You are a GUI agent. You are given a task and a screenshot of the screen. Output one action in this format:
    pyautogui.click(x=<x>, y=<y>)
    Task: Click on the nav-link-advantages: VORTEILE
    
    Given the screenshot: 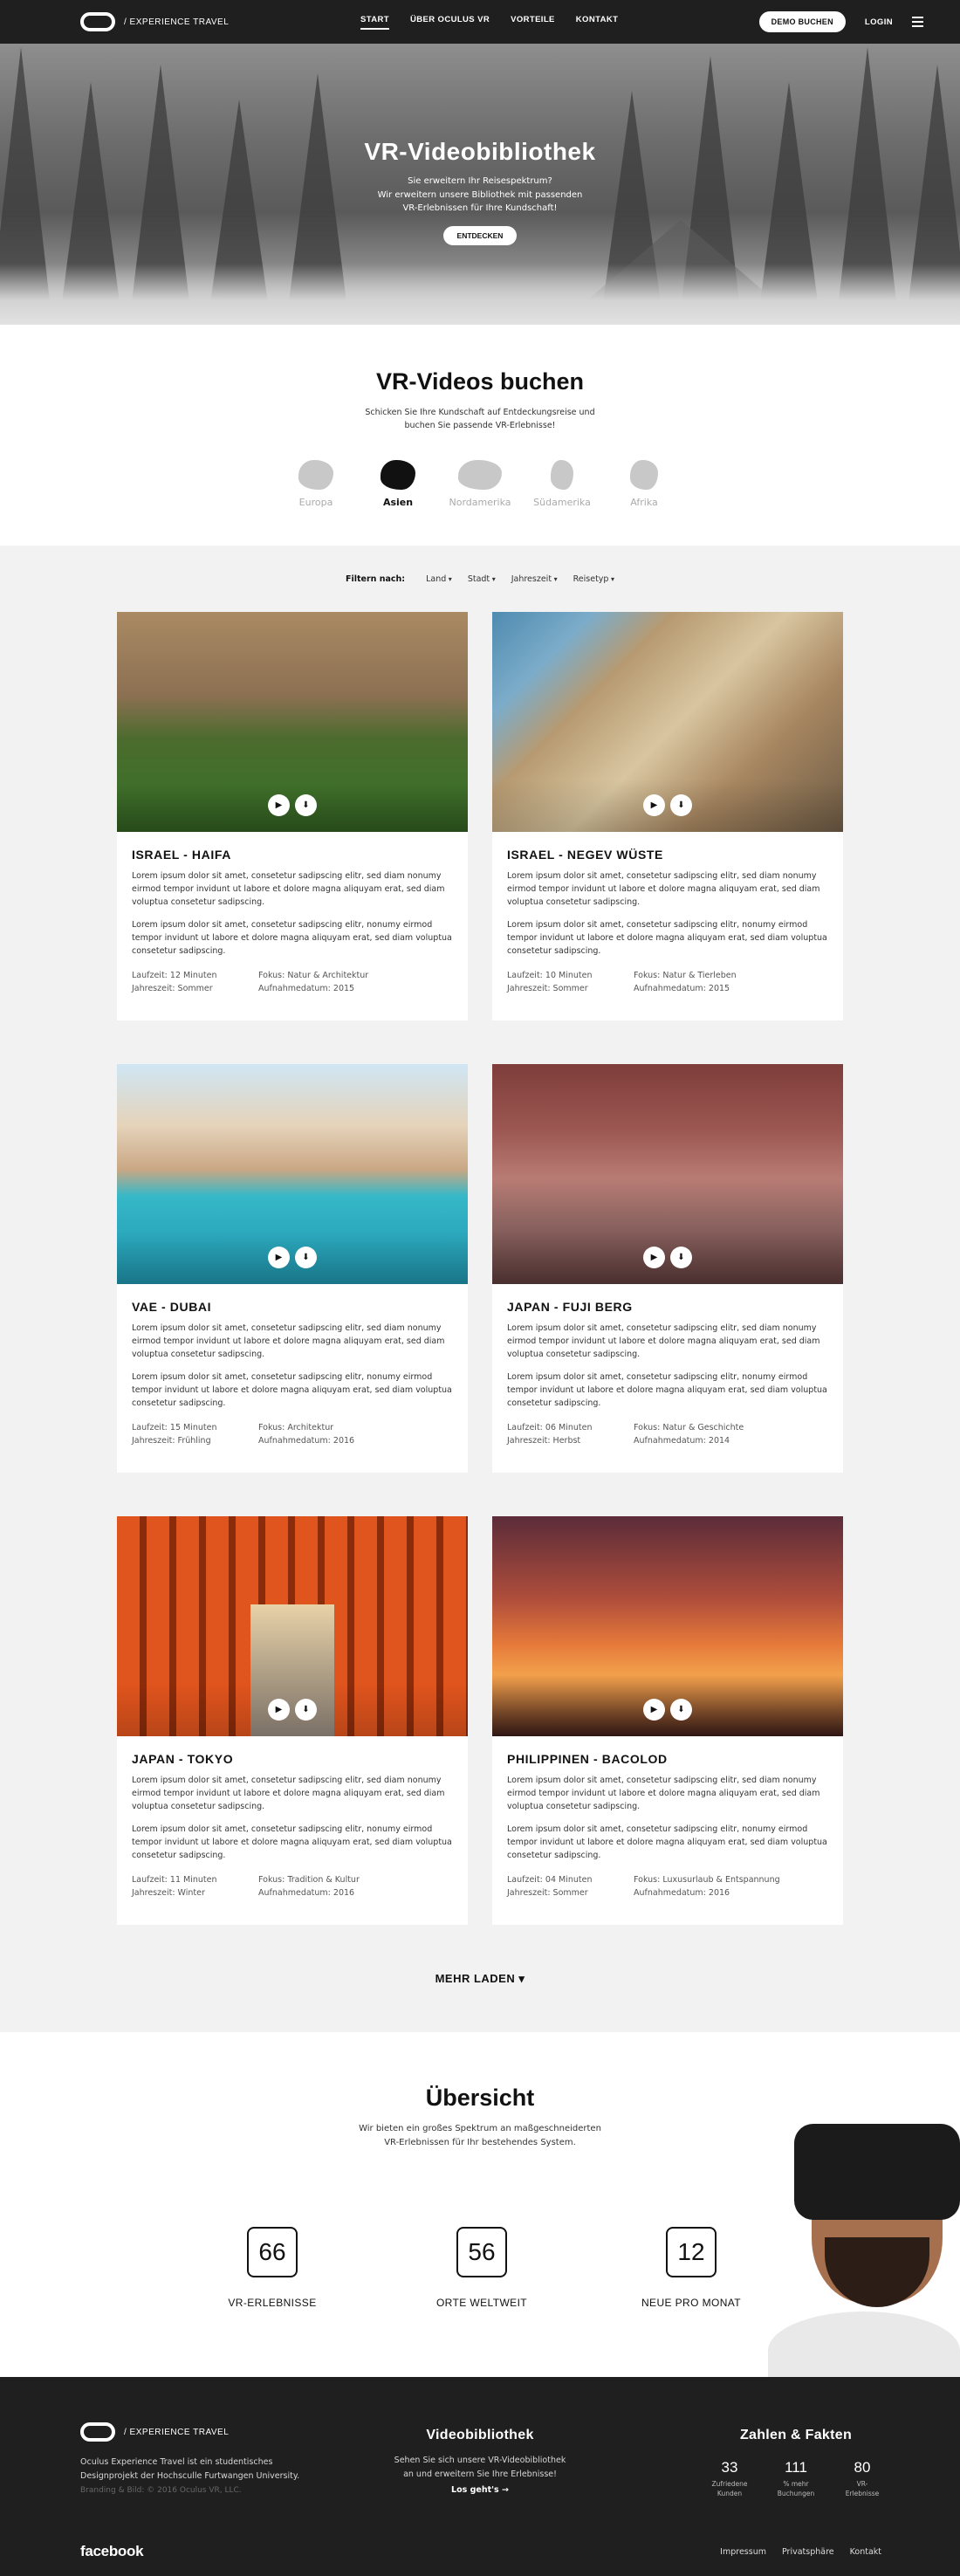 What is the action you would take?
    pyautogui.click(x=533, y=22)
    